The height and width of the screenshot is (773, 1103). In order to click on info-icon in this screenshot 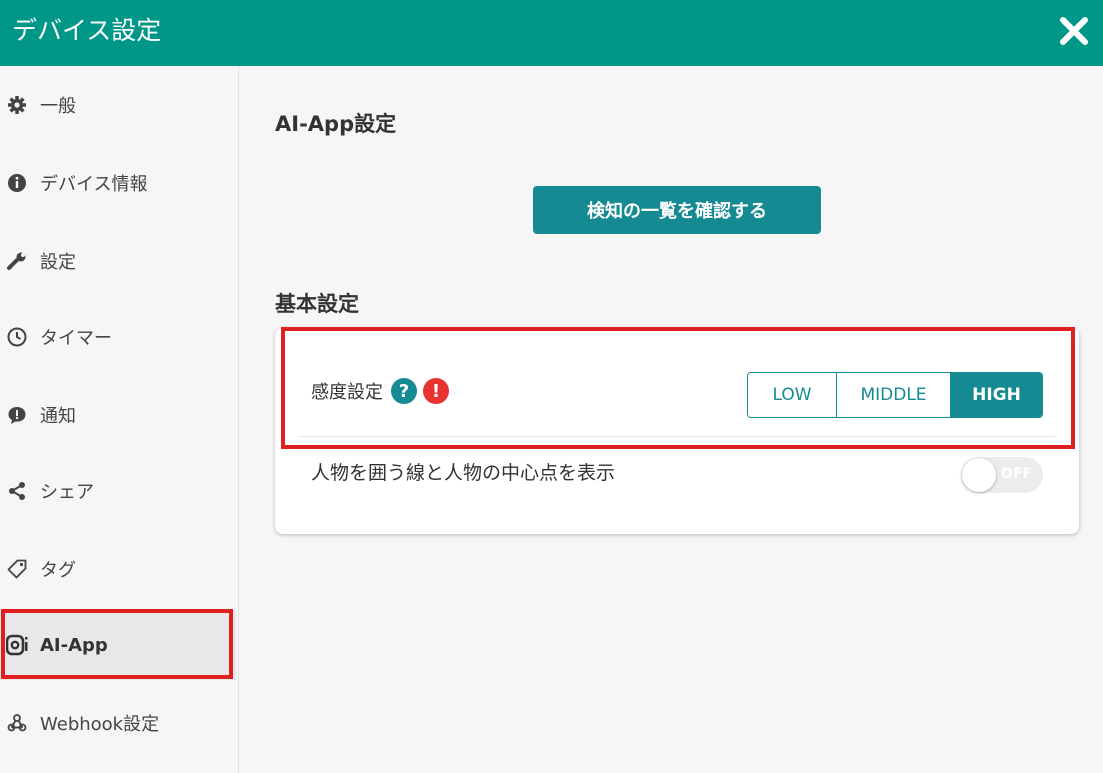, I will do `click(17, 183)`.